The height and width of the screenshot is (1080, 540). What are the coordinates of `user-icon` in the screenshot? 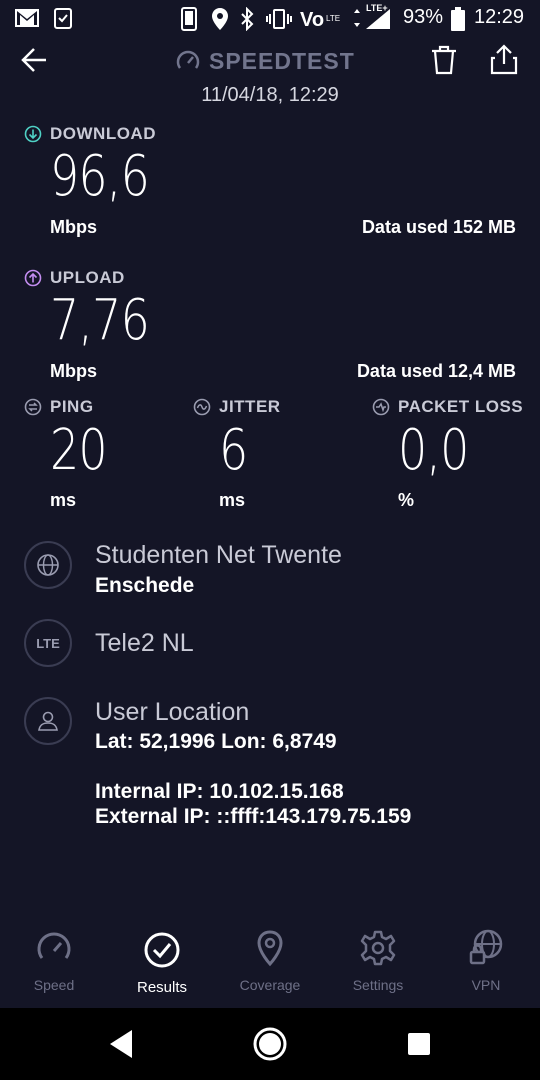 It's located at (48, 721).